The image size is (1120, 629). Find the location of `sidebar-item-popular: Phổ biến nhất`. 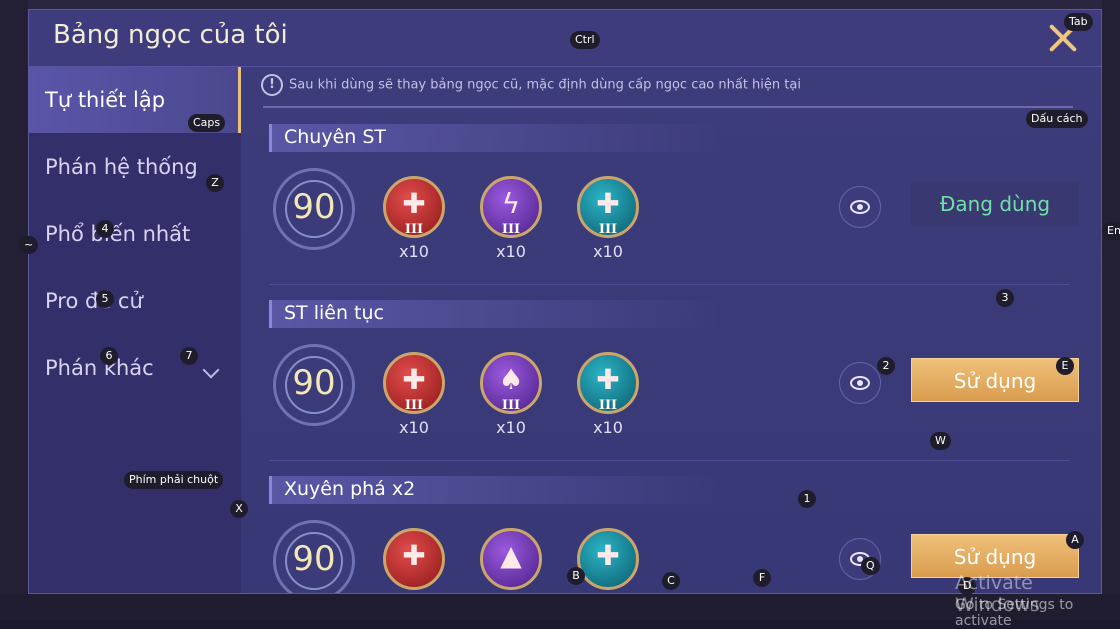

sidebar-item-popular: Phổ biến nhất is located at coordinates (135, 234).